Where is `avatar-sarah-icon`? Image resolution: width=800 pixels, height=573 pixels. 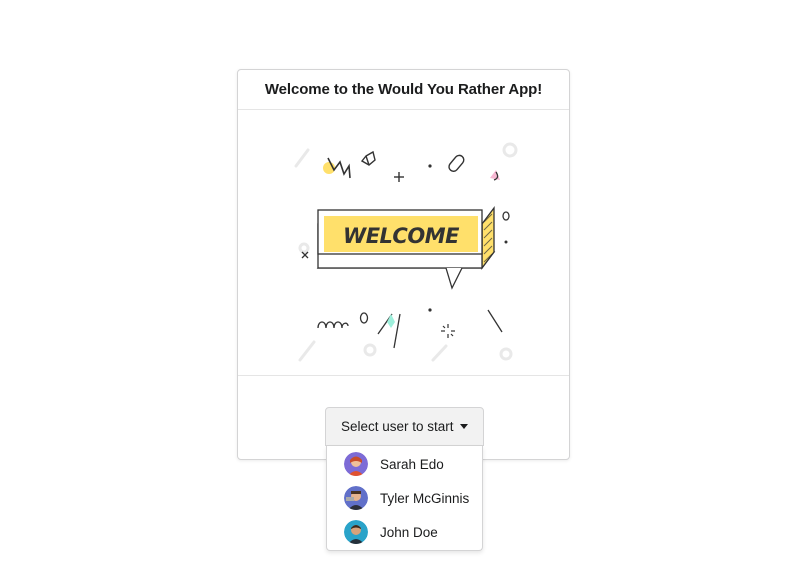
avatar-sarah-icon is located at coordinates (356, 464).